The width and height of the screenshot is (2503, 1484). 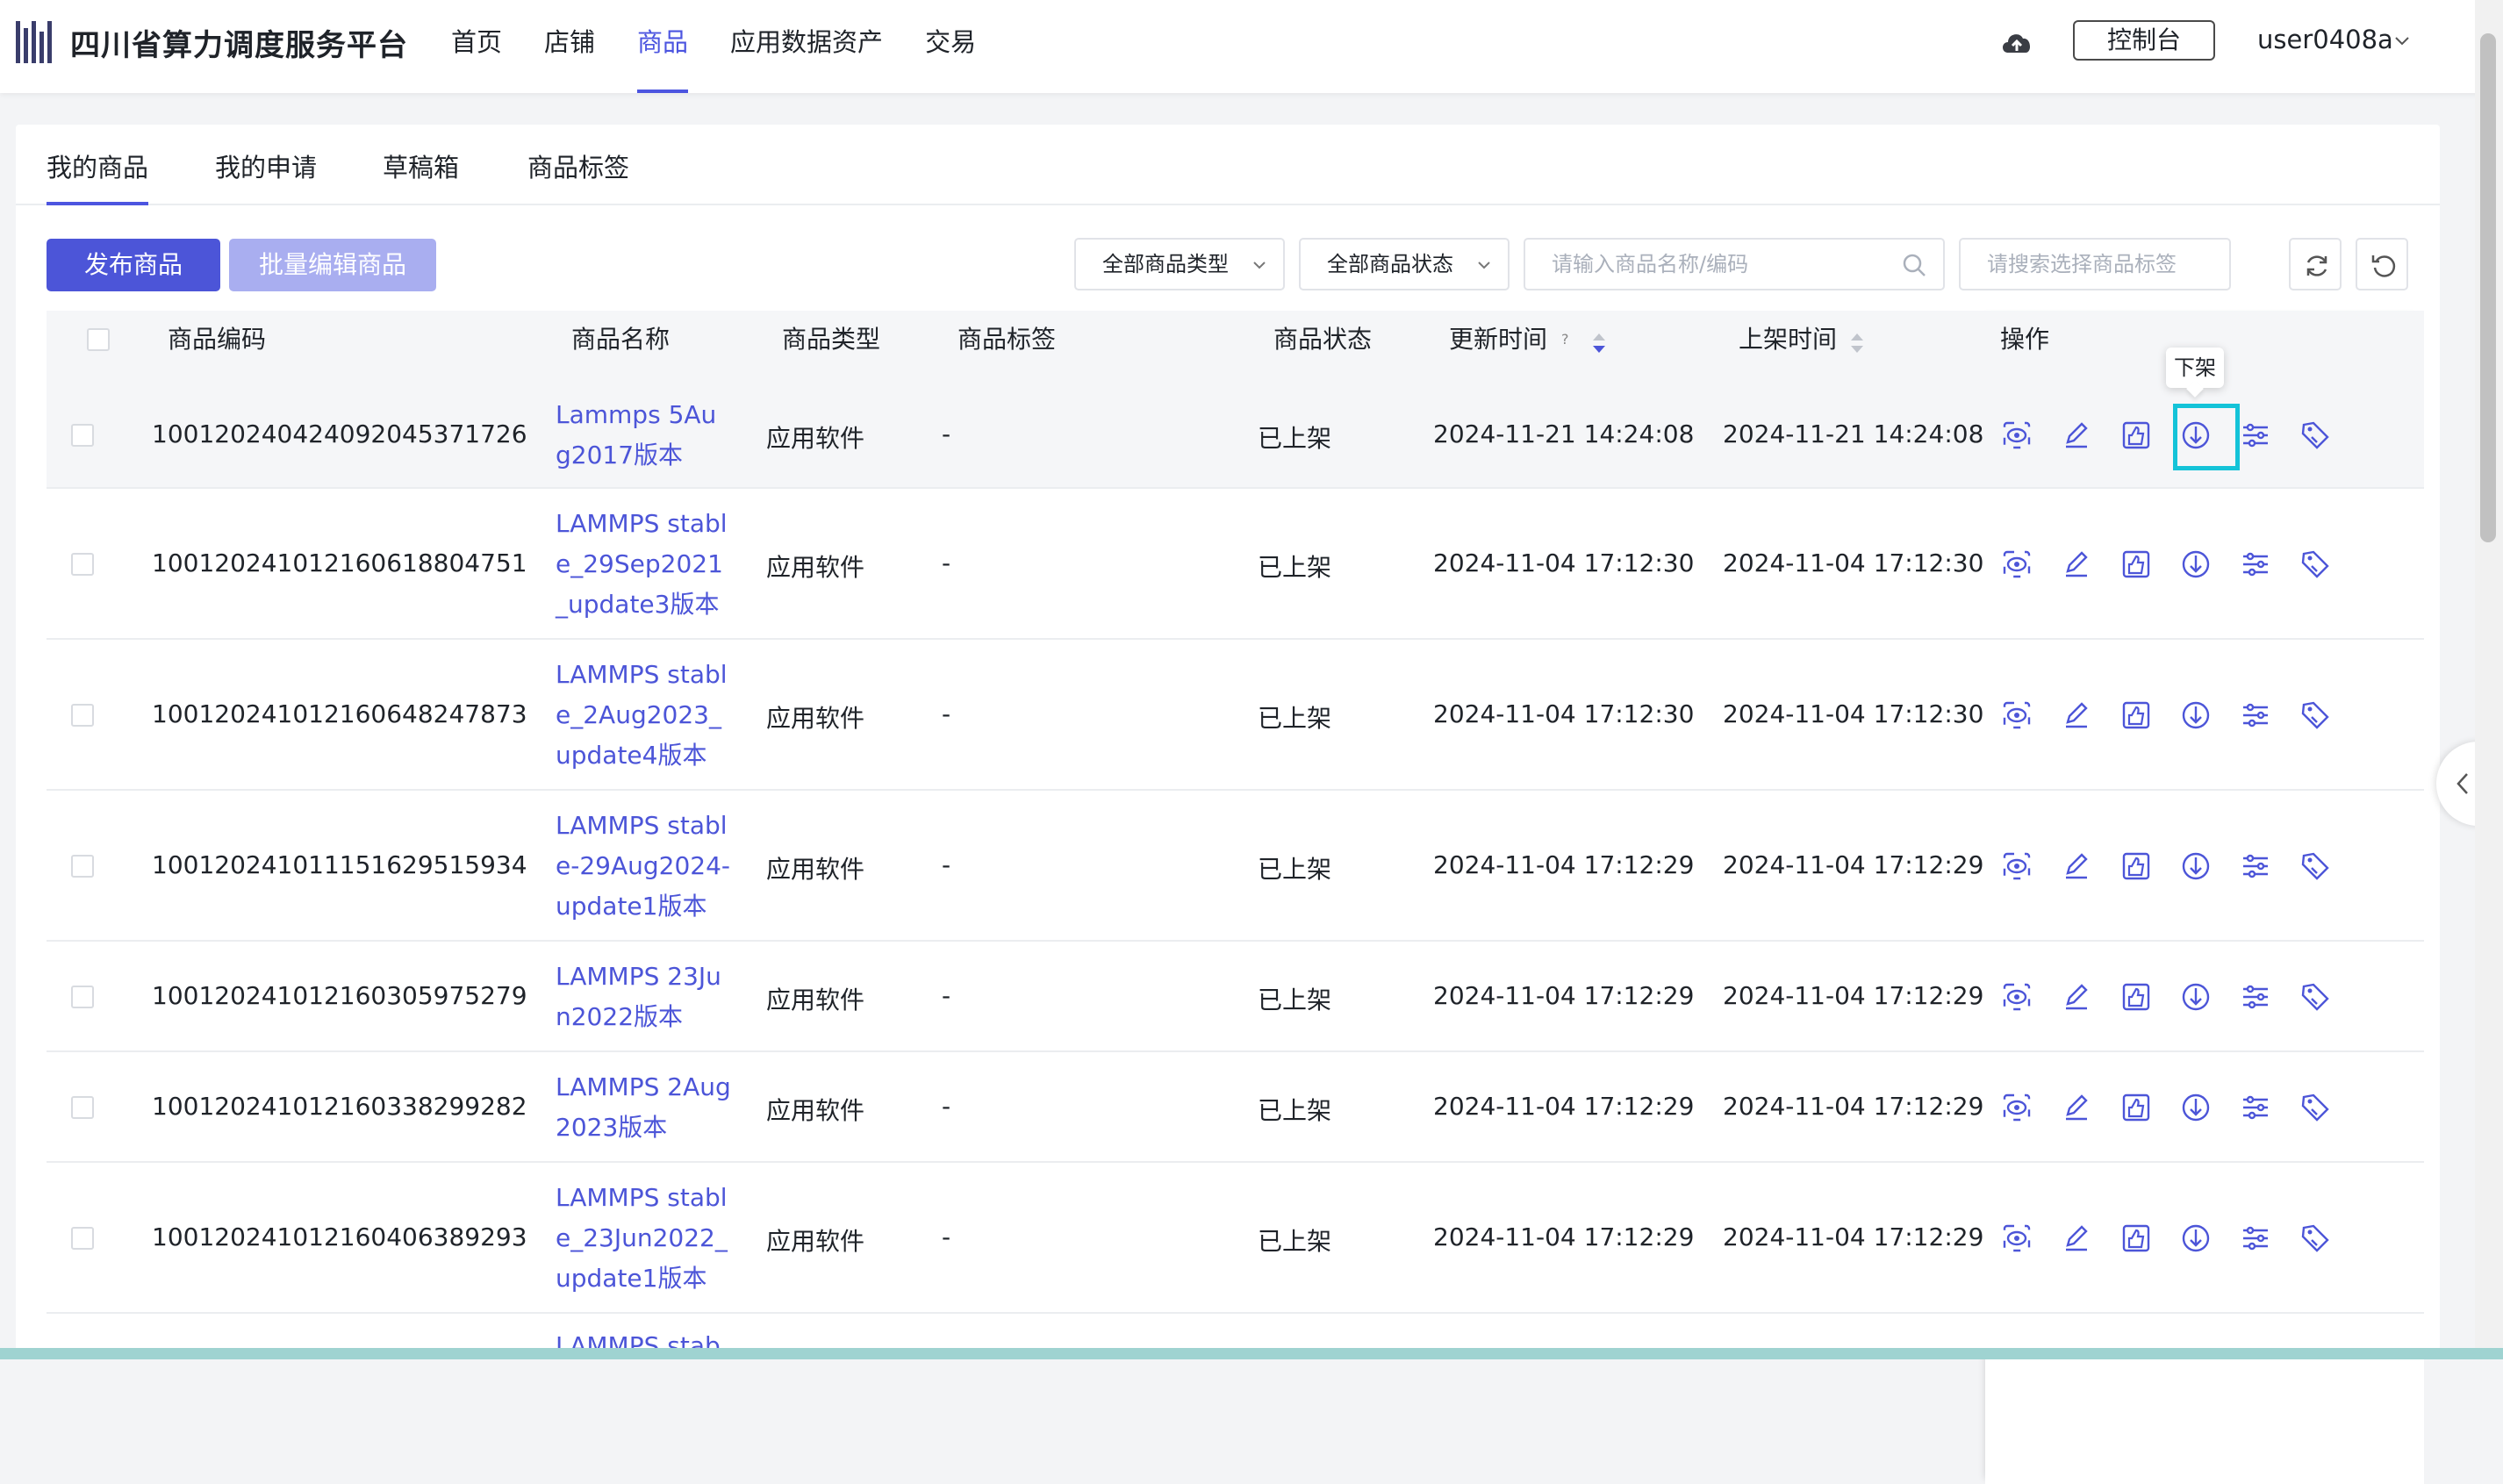 What do you see at coordinates (643, 1238) in the screenshot?
I see `cell-name-link: LAMMPS stable_23Jun2022_update1版本` at bounding box center [643, 1238].